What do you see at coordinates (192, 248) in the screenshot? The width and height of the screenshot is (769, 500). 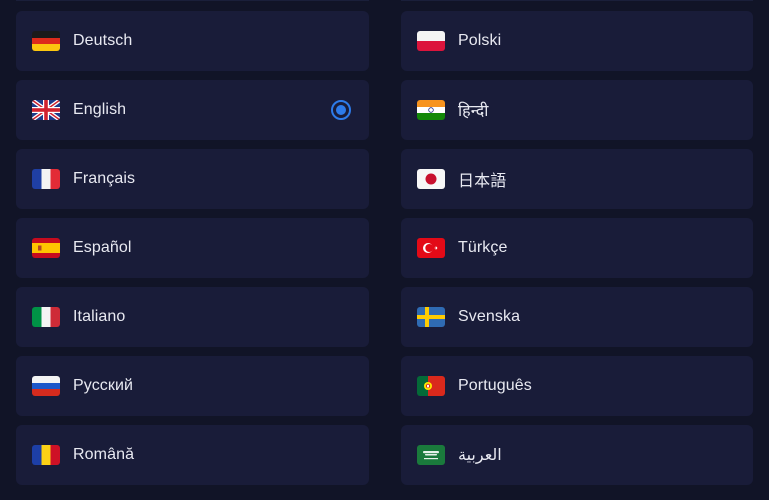 I see `language-option-espanol: Español` at bounding box center [192, 248].